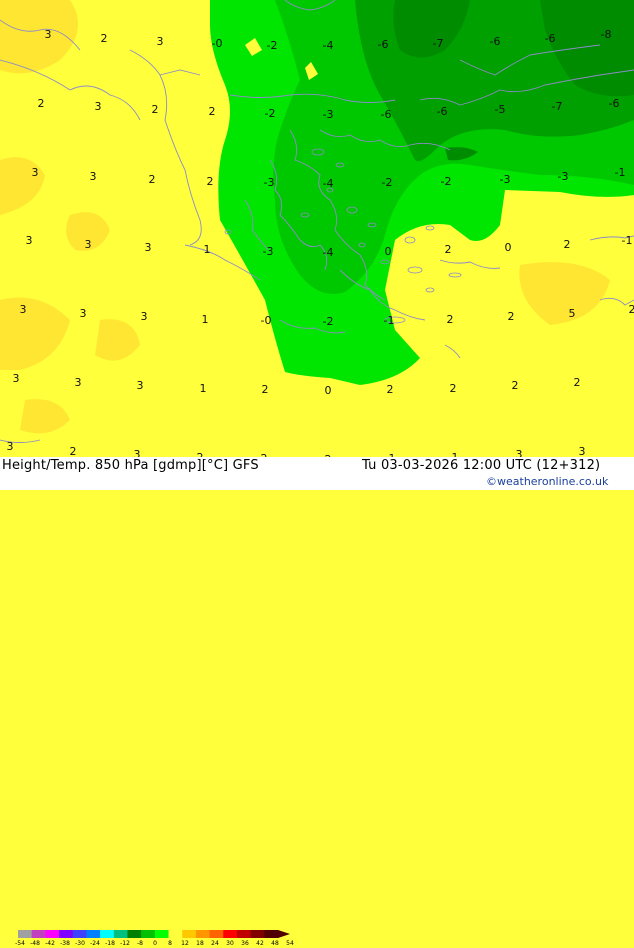 The image size is (634, 948). What do you see at coordinates (606, 34) in the screenshot?
I see `isotherm-label: -8` at bounding box center [606, 34].